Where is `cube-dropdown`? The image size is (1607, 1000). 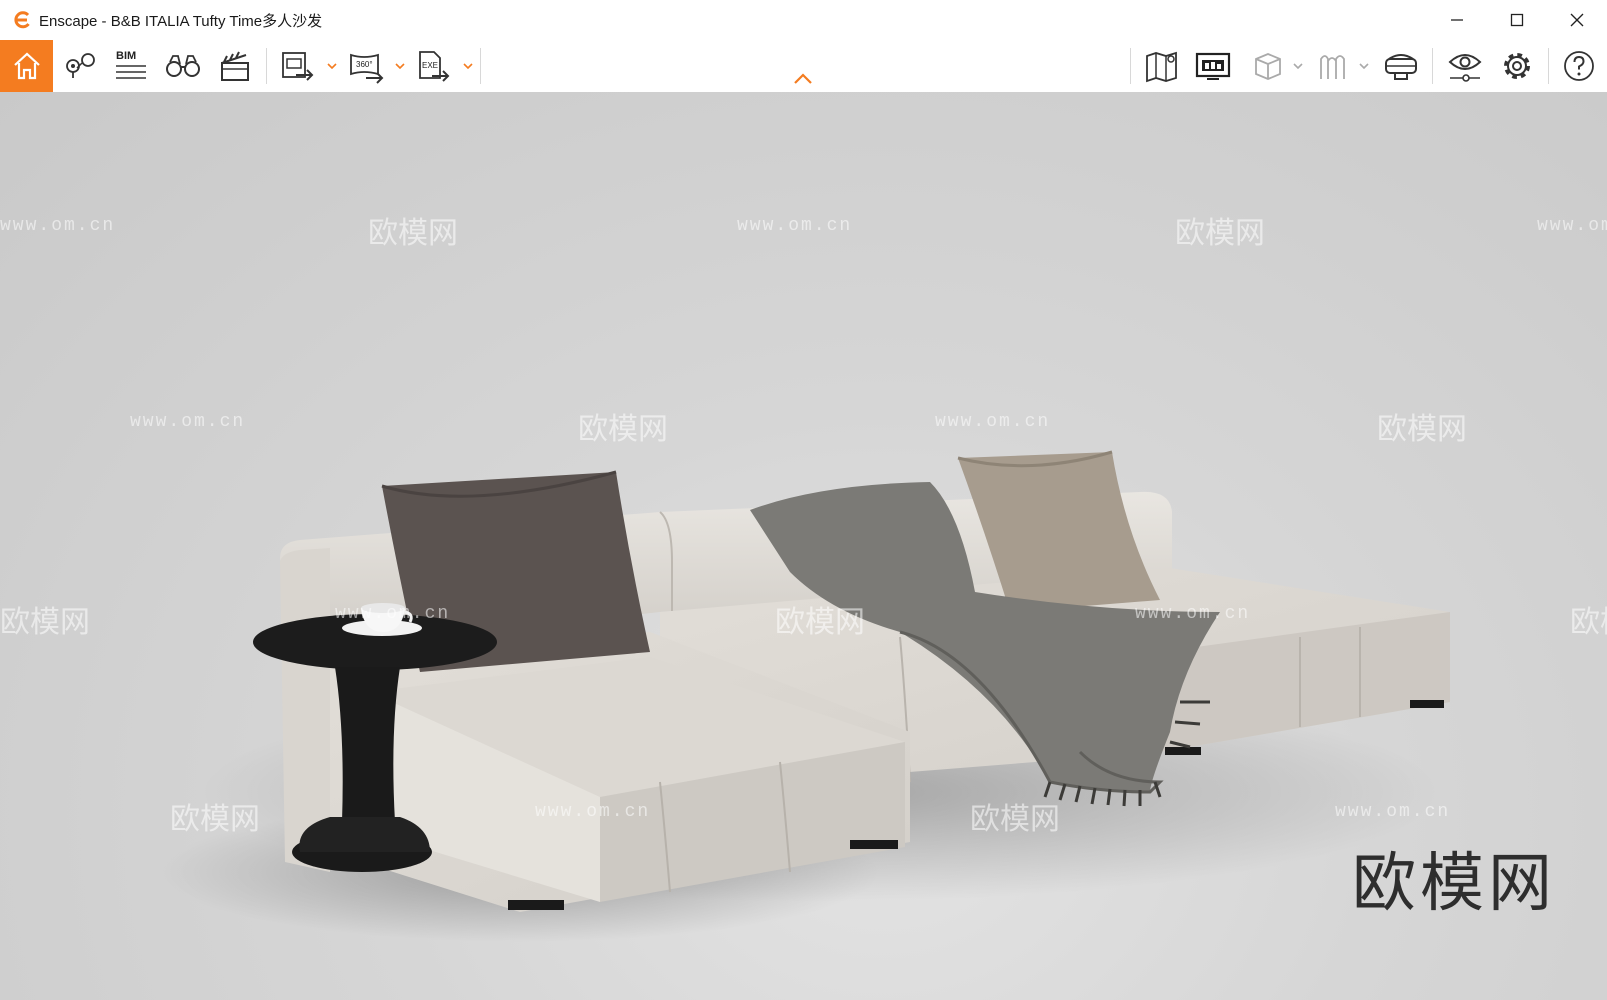
cube-dropdown is located at coordinates (1298, 66).